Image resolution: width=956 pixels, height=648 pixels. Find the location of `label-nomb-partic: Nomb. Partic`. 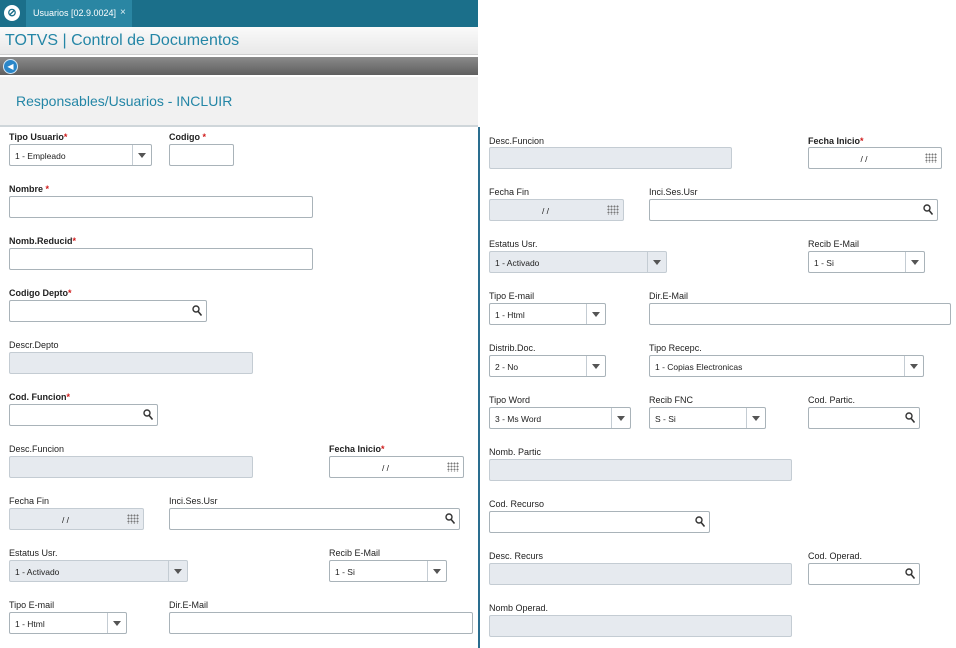

label-nomb-partic: Nomb. Partic is located at coordinates (515, 452).